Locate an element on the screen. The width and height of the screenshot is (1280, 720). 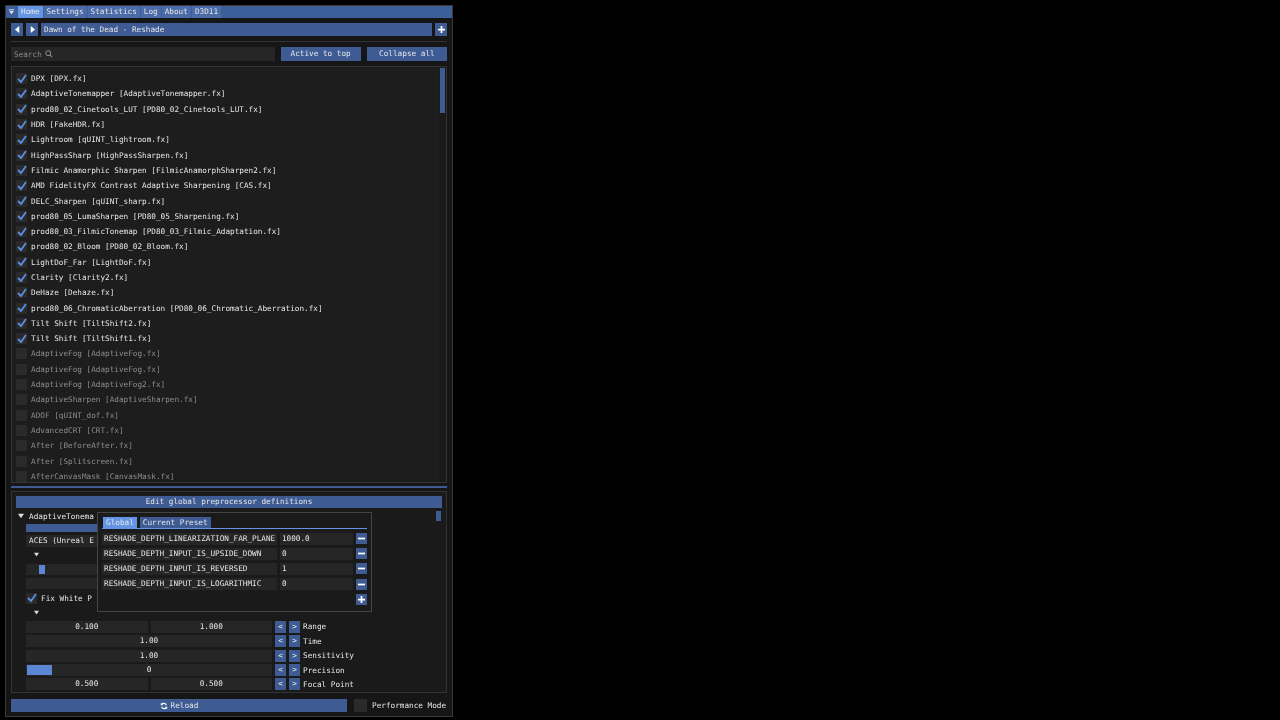
left-triangle-icon is located at coordinates (17, 29).